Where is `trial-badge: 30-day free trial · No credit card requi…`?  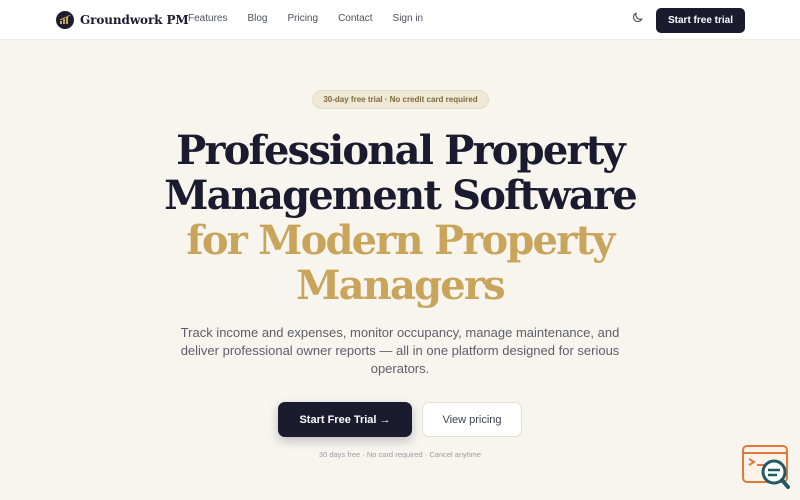
trial-badge: 30-day free trial · No credit card requi… is located at coordinates (400, 99).